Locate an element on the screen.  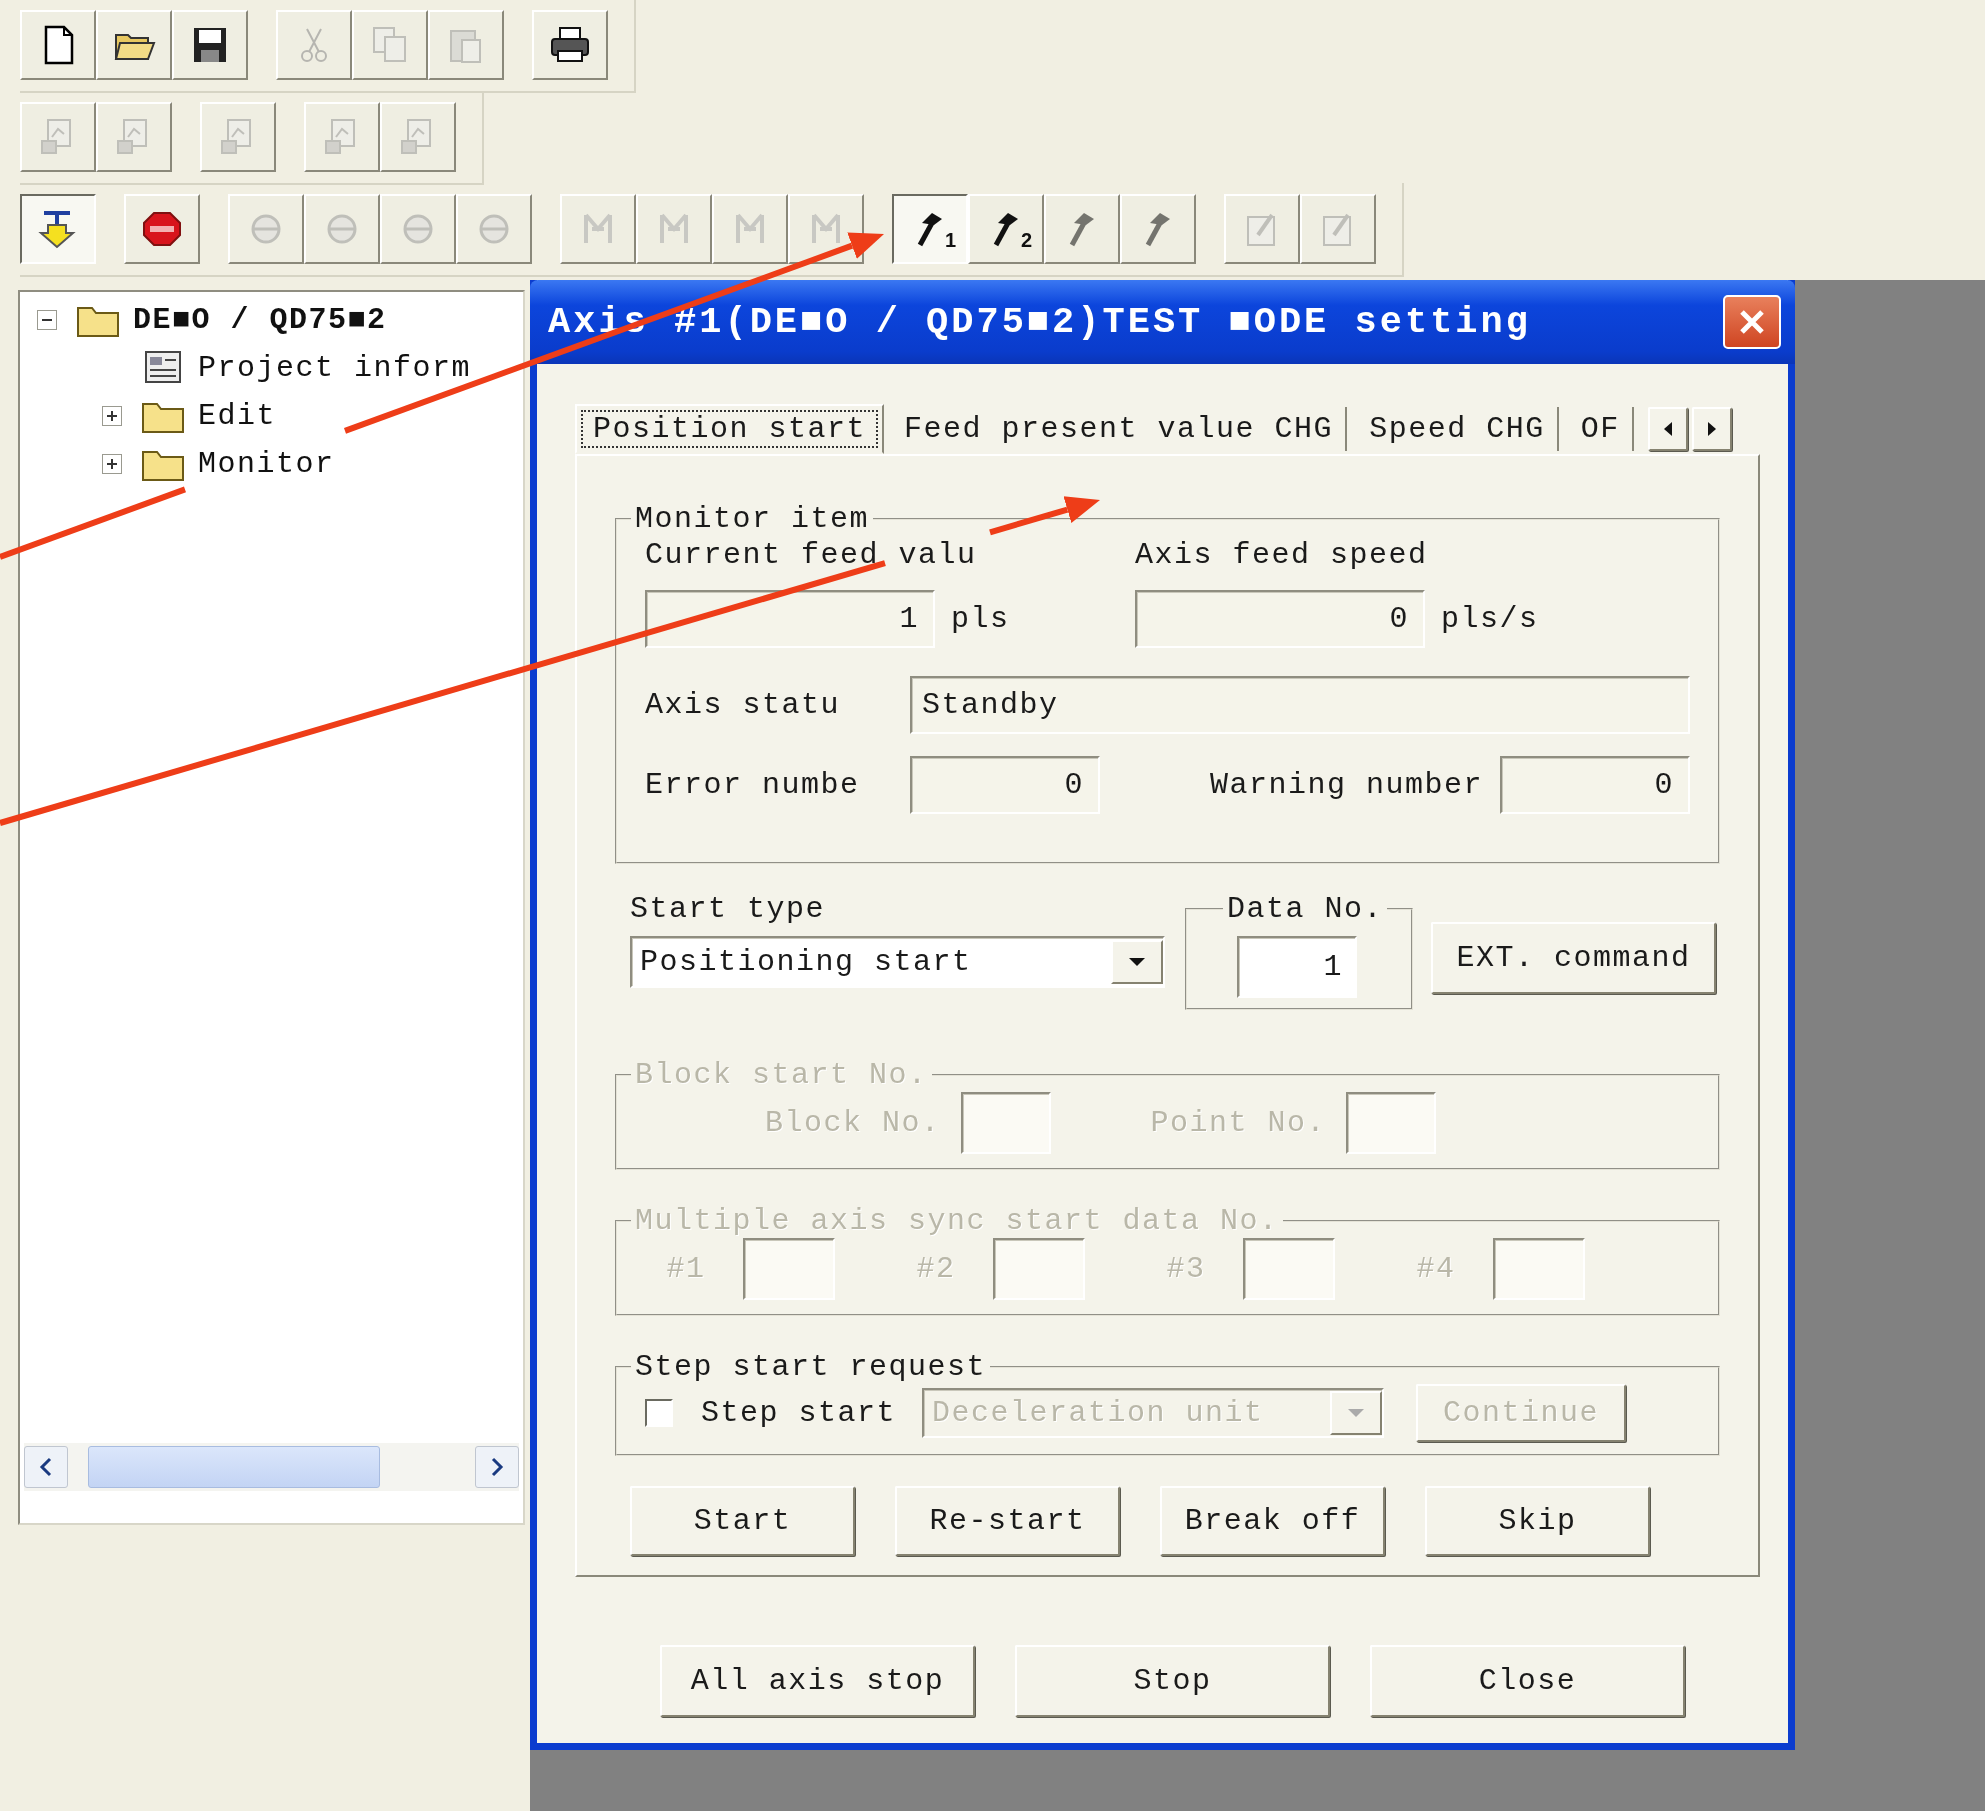
scroll-left-button is located at coordinates (46, 1467).